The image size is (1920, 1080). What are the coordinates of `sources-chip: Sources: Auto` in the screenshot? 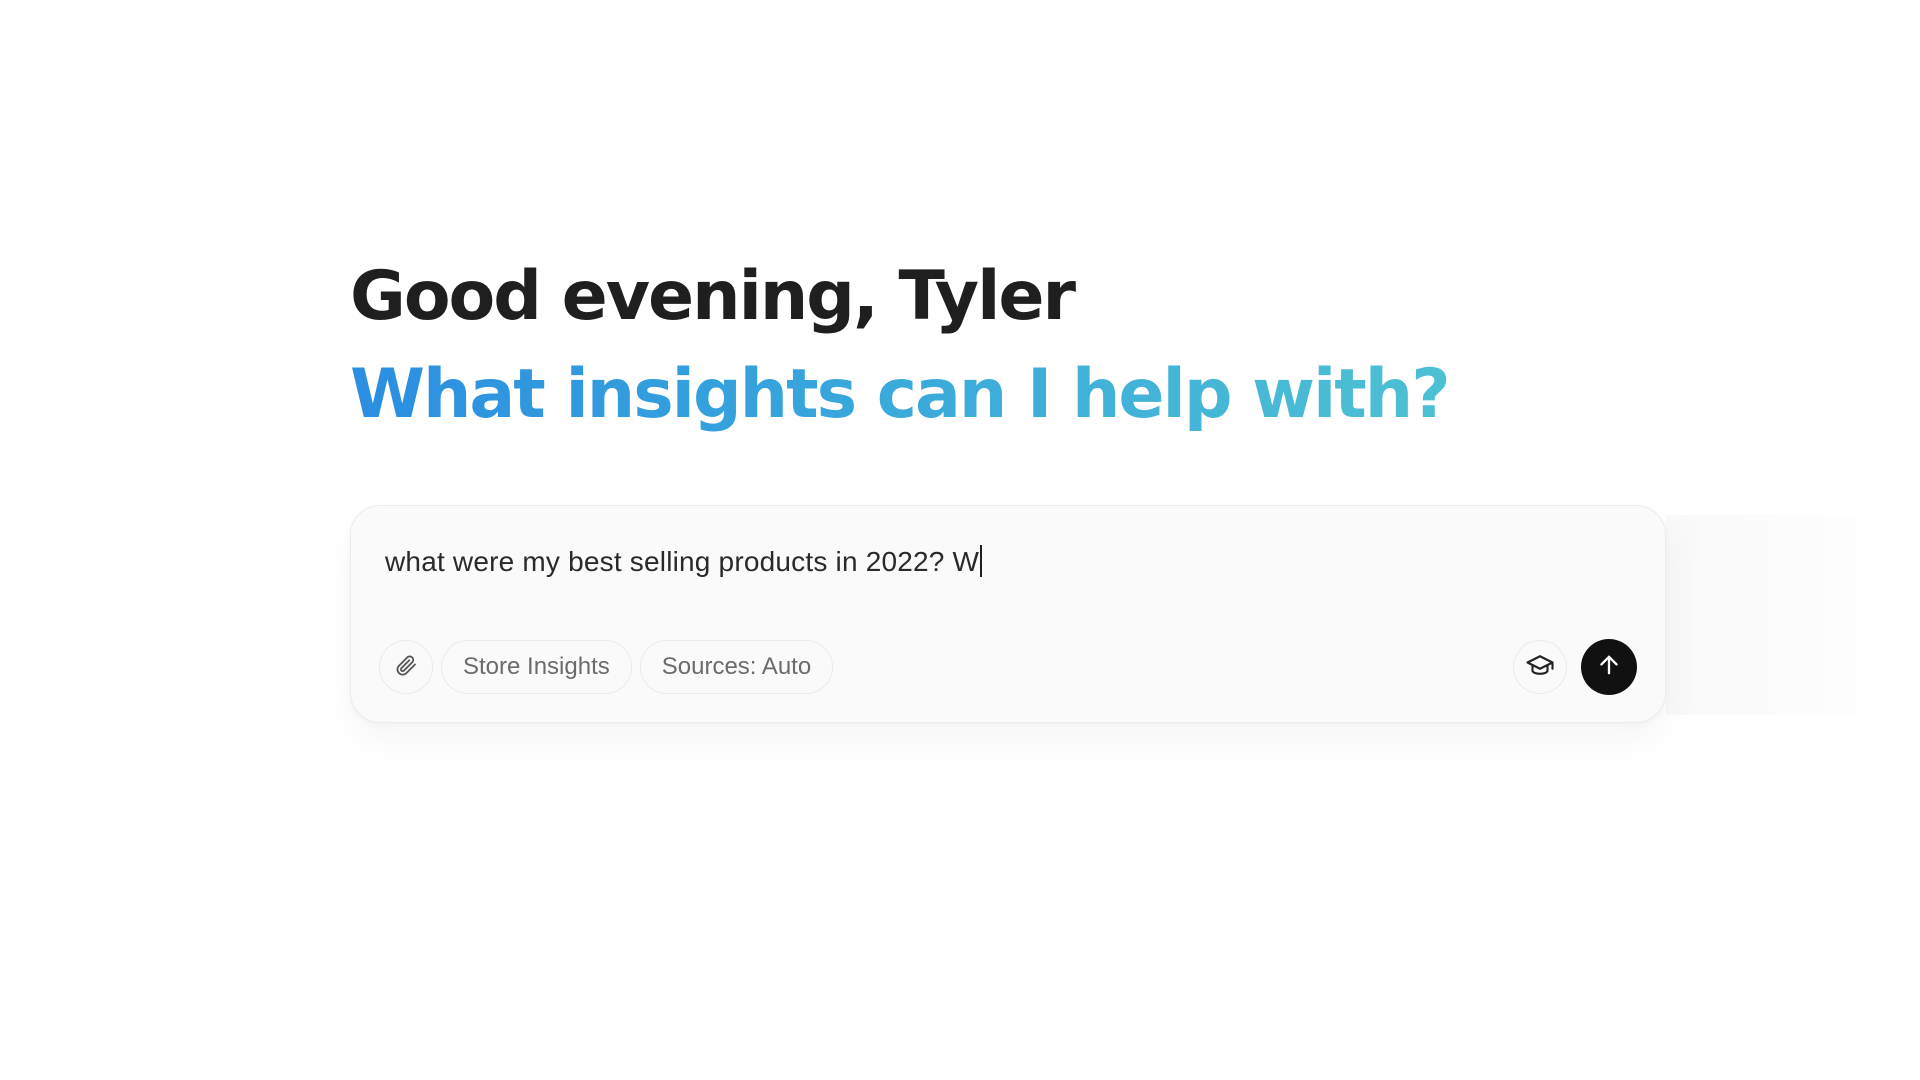 It's located at (736, 667).